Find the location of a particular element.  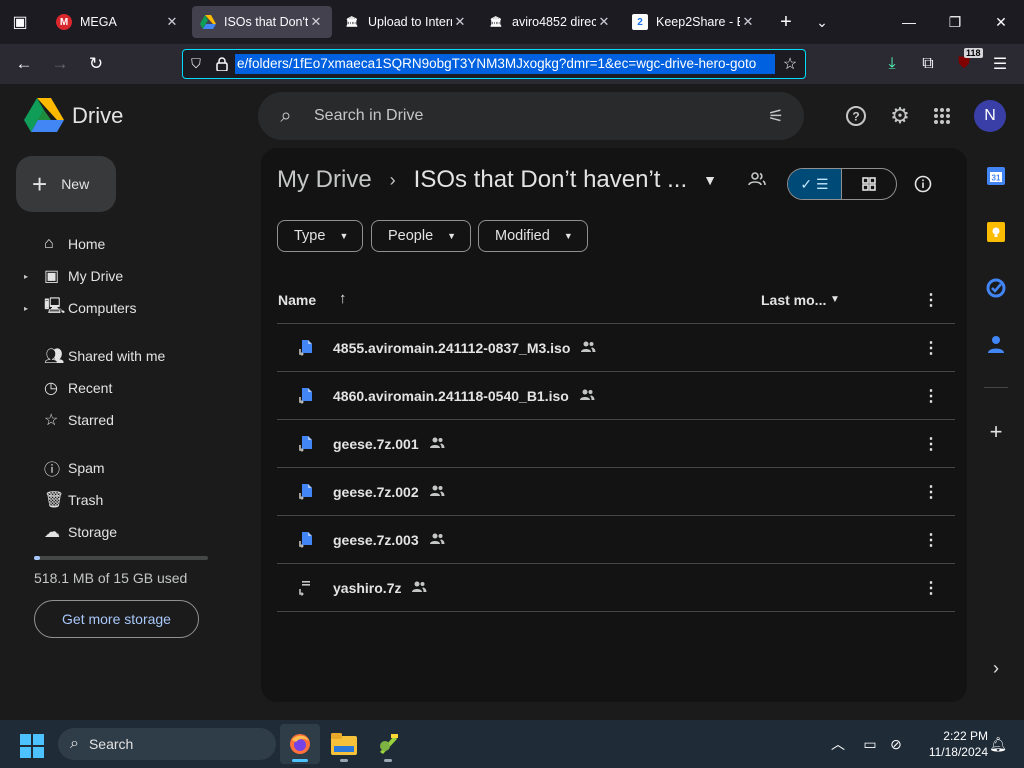

drive-logo: Drive is located at coordinates (73, 116).